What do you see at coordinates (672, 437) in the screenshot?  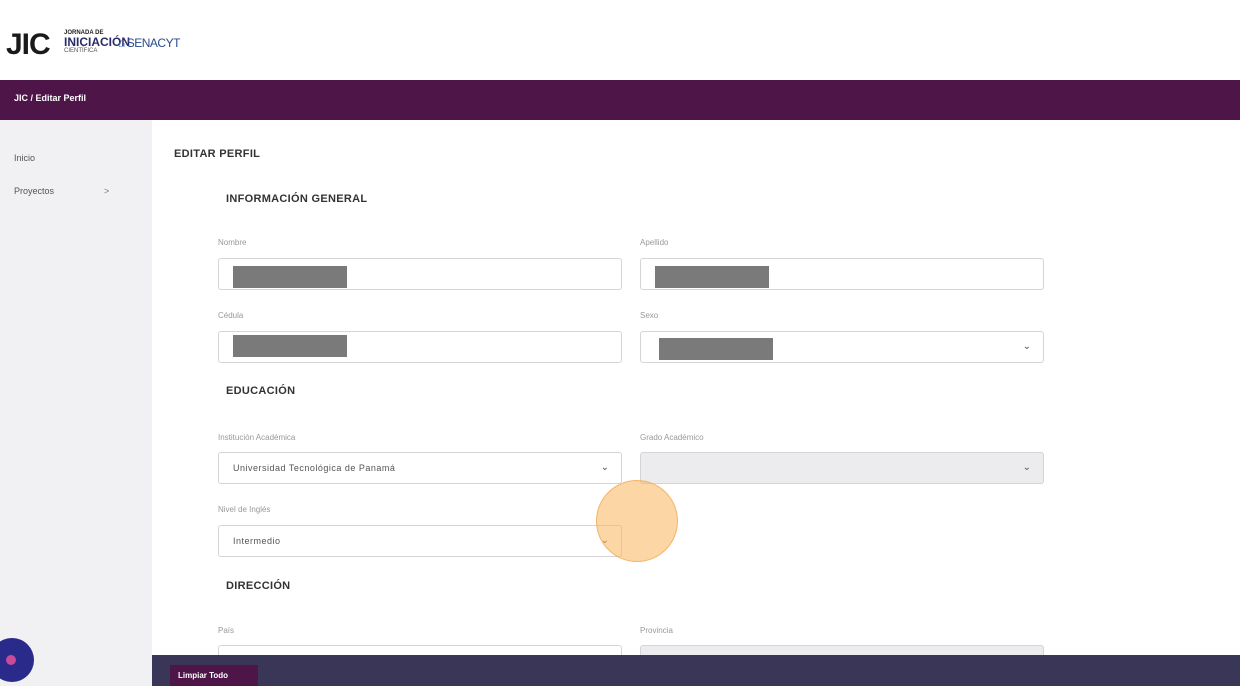 I see `grado-label: Grado Académico` at bounding box center [672, 437].